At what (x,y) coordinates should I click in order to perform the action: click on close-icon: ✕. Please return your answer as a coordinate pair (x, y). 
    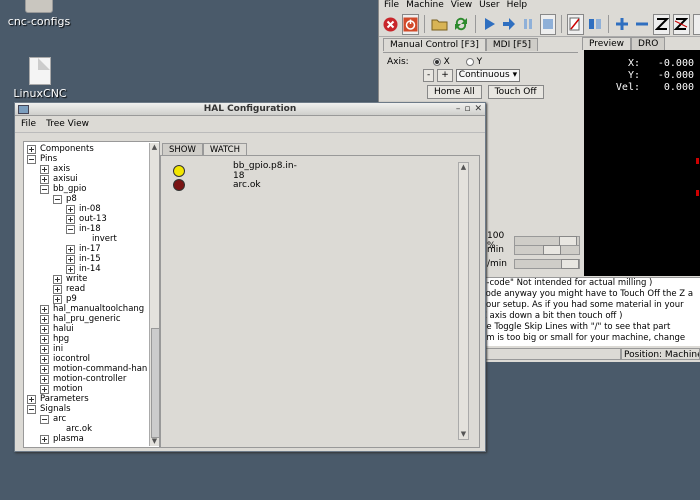
    Looking at the image, I should click on (478, 109).